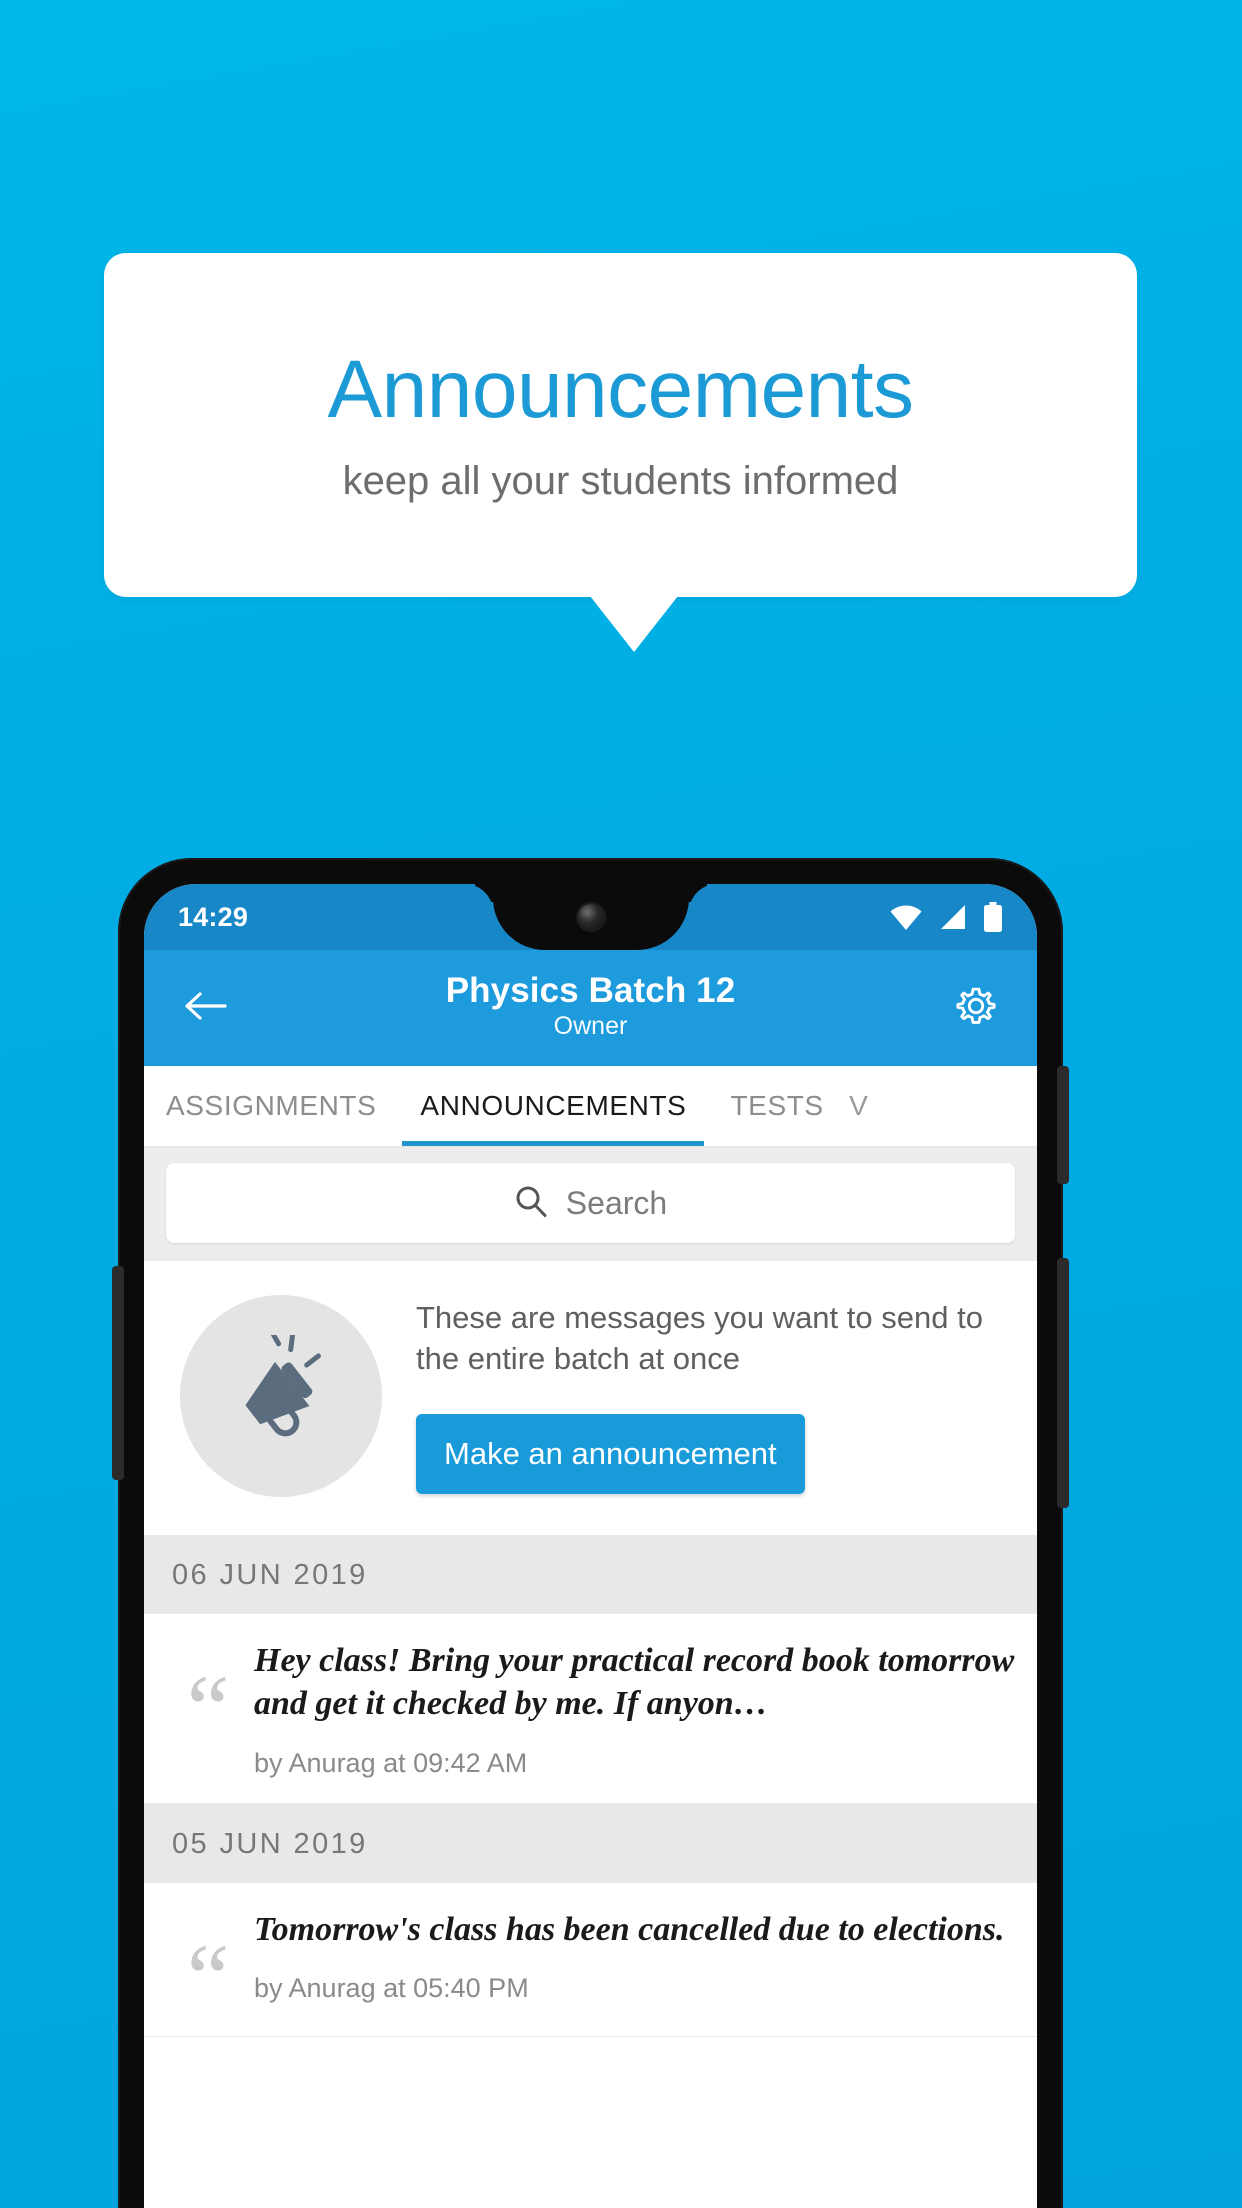 Image resolution: width=1242 pixels, height=2208 pixels. What do you see at coordinates (634, 624) in the screenshot?
I see `promo-card-tail` at bounding box center [634, 624].